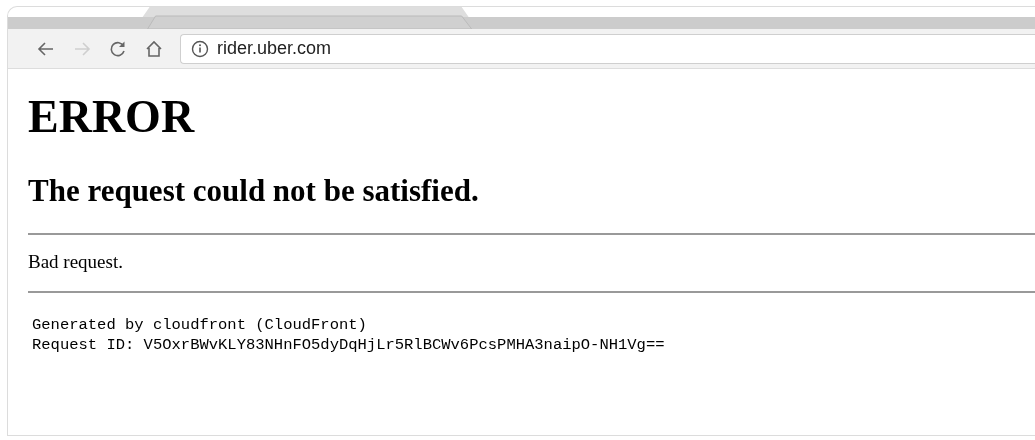 This screenshot has width=1035, height=440. What do you see at coordinates (112, 117) in the screenshot?
I see `error-heading: ERROR` at bounding box center [112, 117].